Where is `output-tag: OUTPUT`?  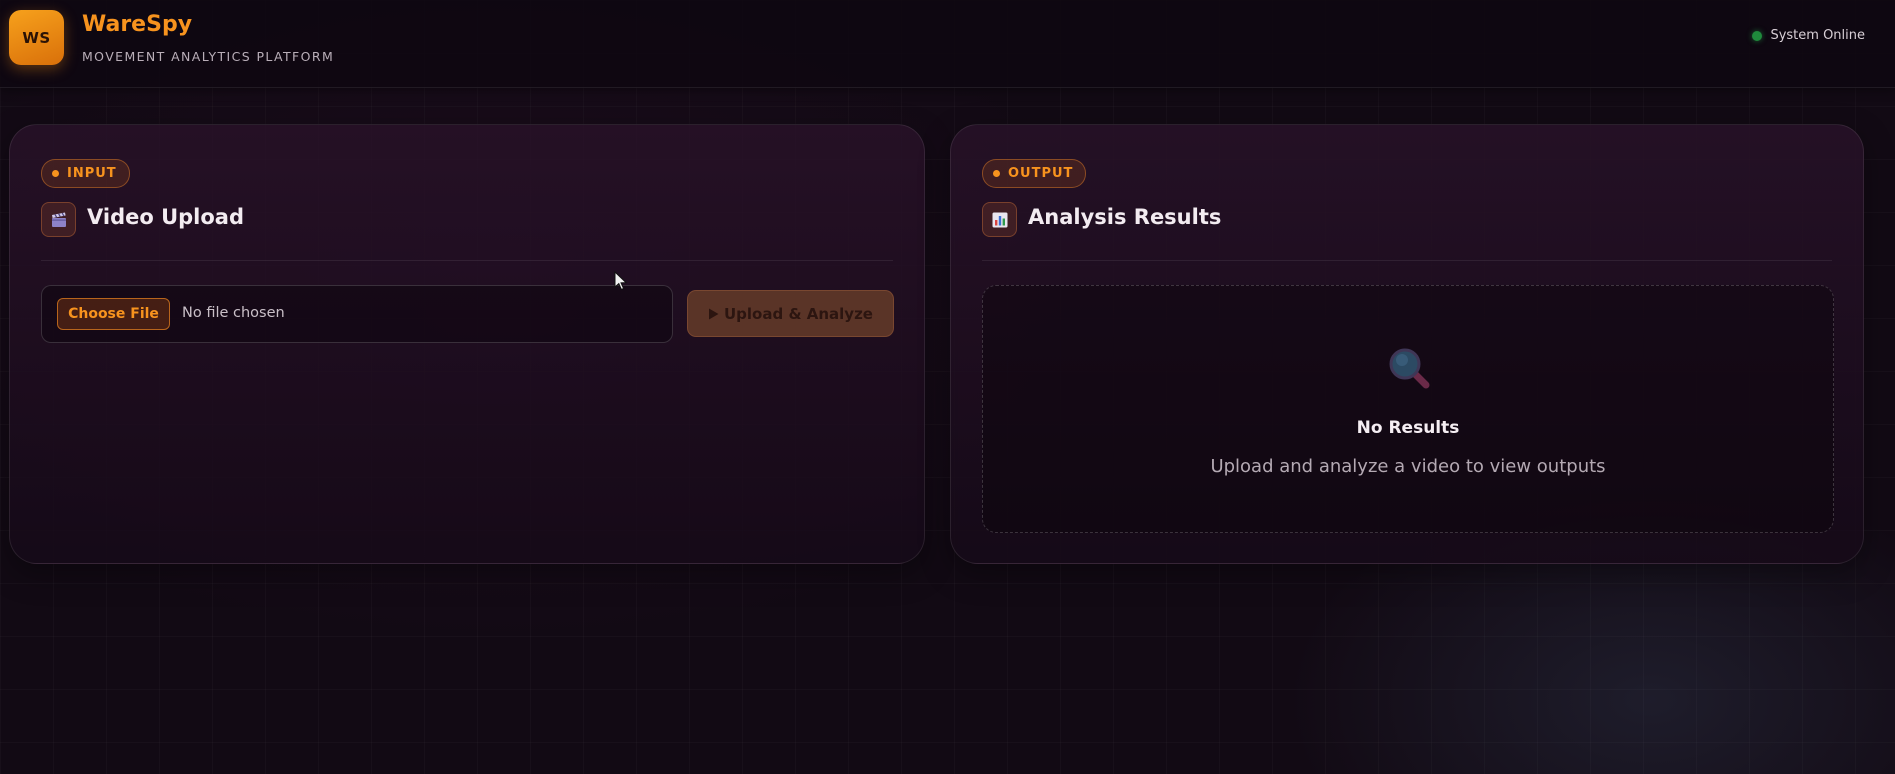
output-tag: OUTPUT is located at coordinates (1034, 173).